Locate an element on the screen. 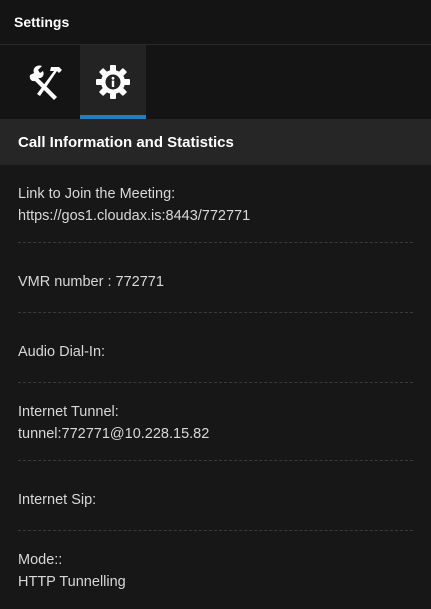  section-header: Call Information and Statistics is located at coordinates (215, 142).